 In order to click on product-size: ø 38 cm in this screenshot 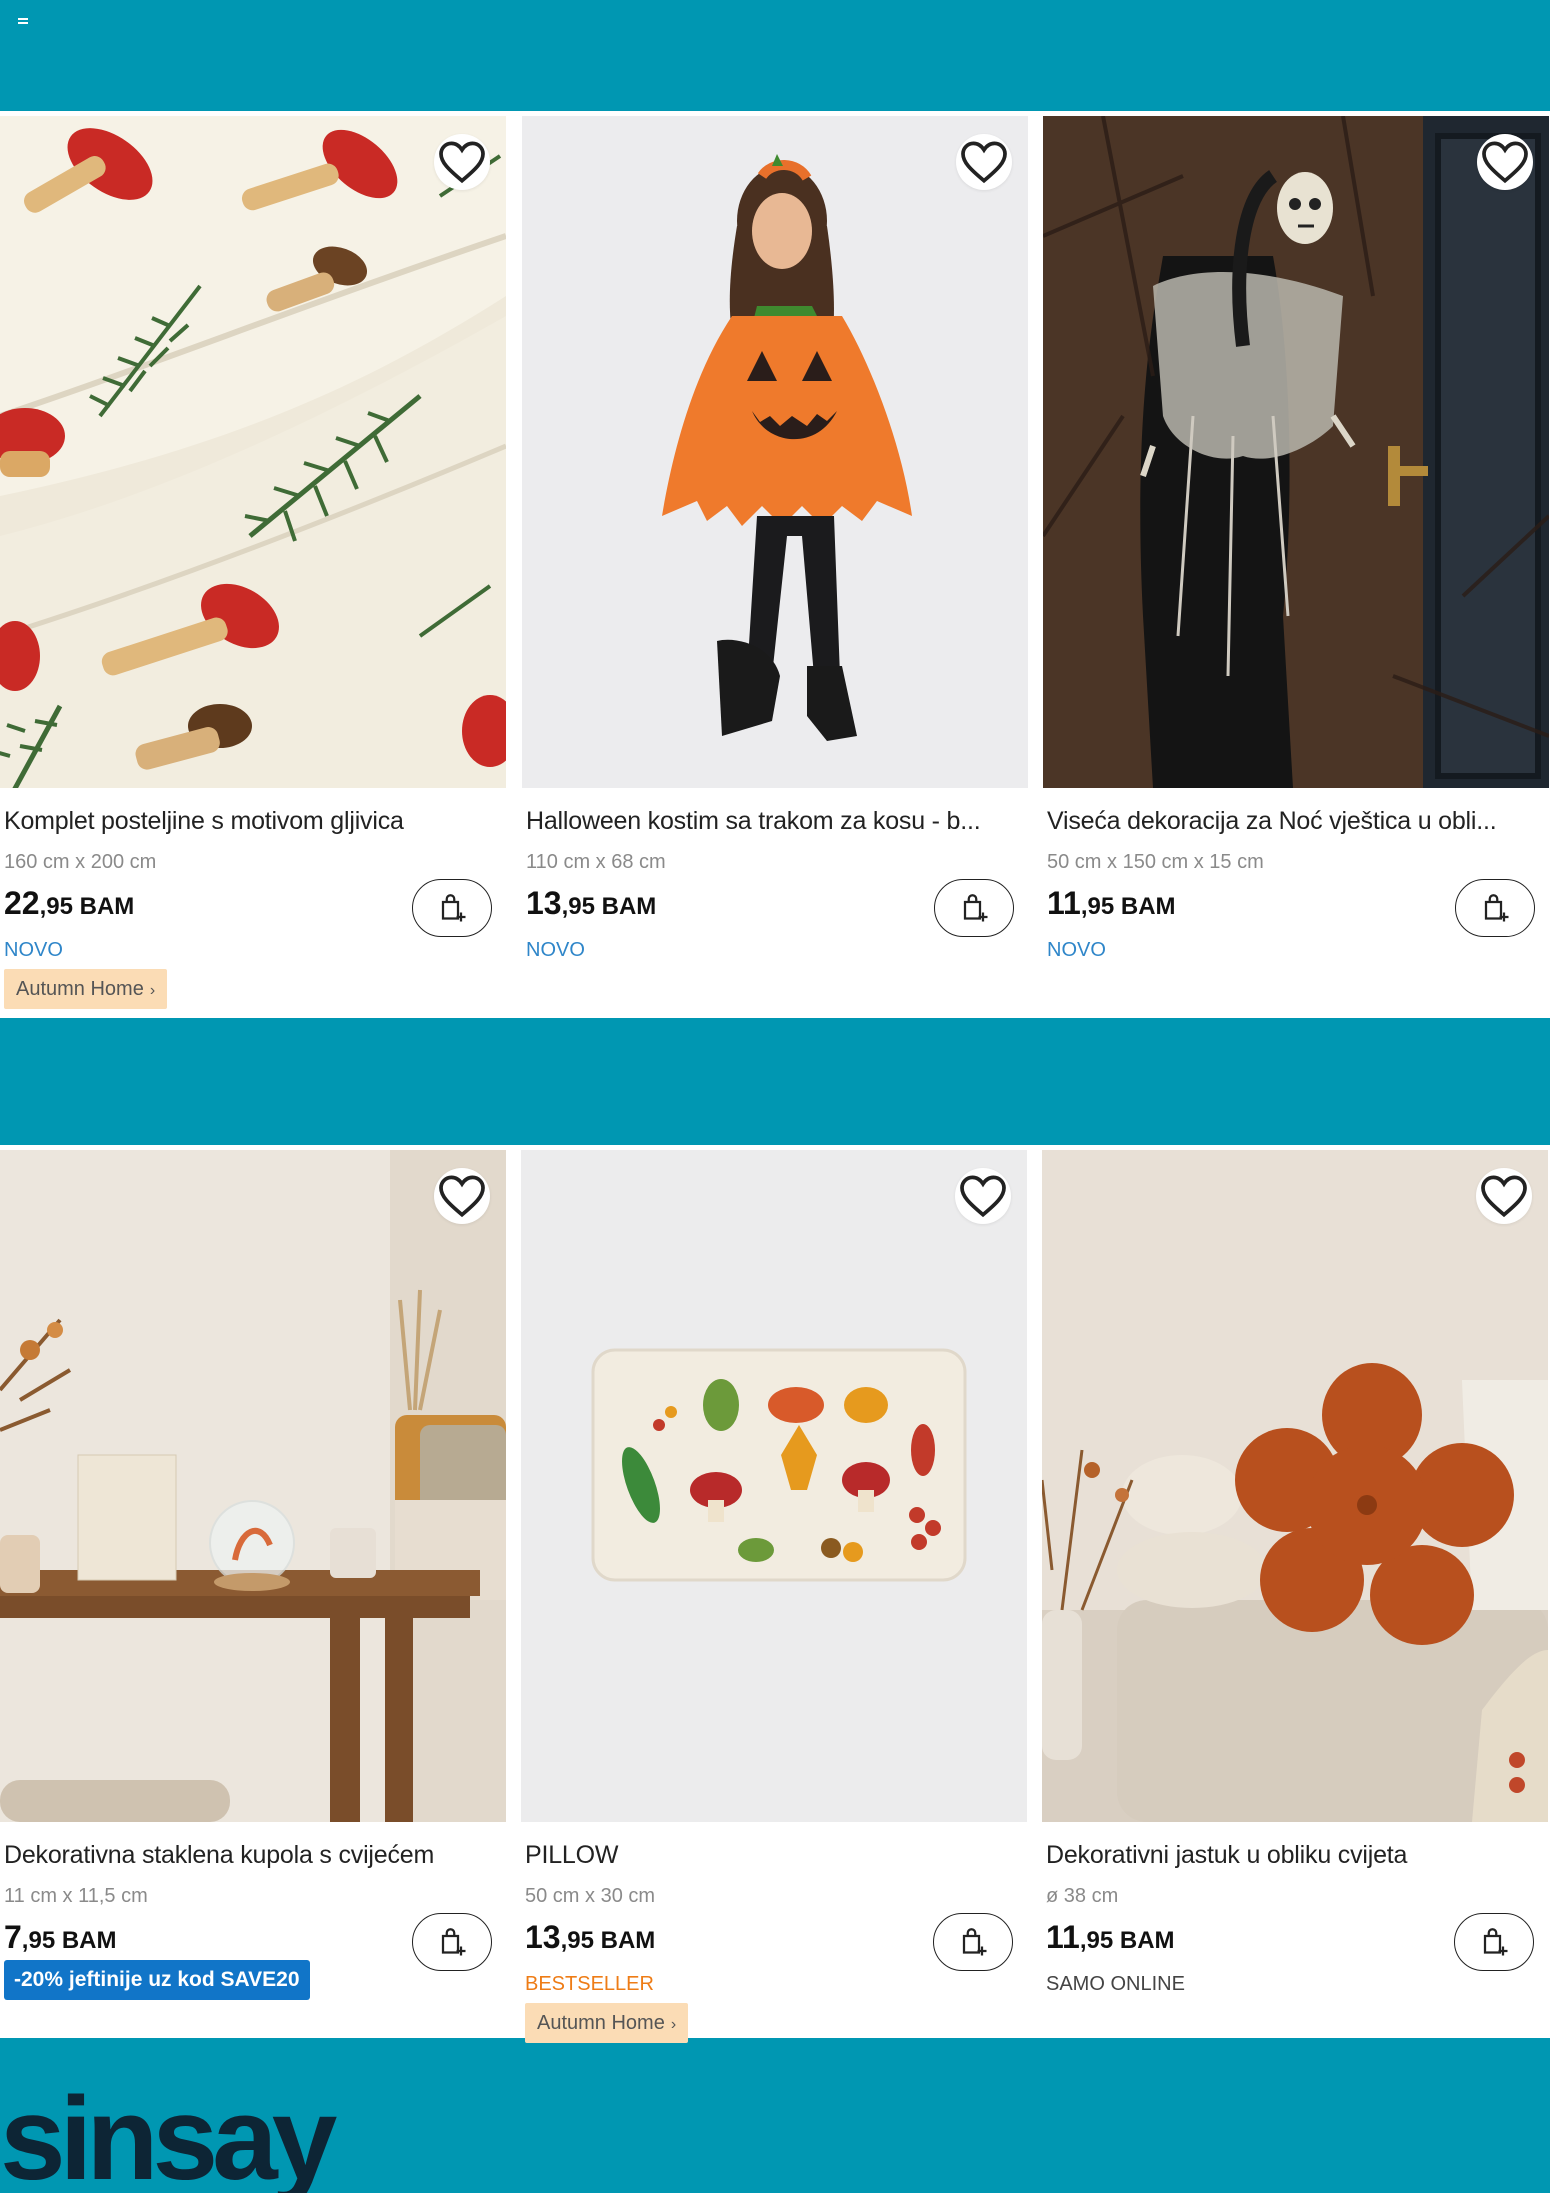, I will do `click(1082, 1896)`.